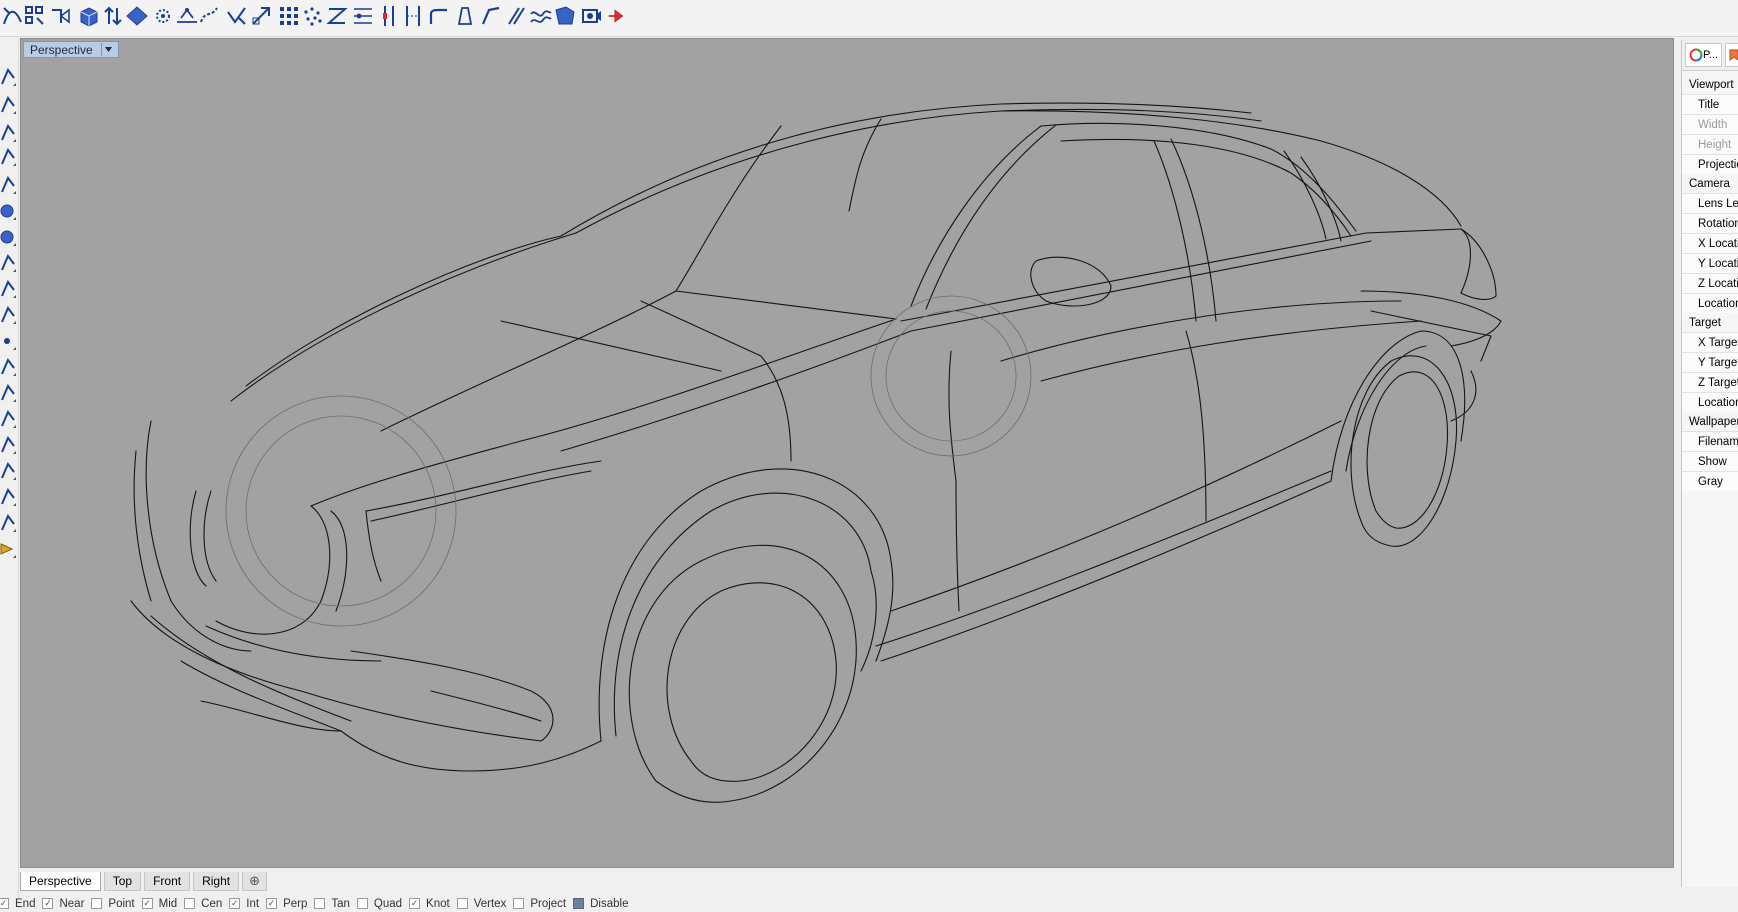 This screenshot has width=1738, height=912. I want to click on red-arrow-icon, so click(617, 16).